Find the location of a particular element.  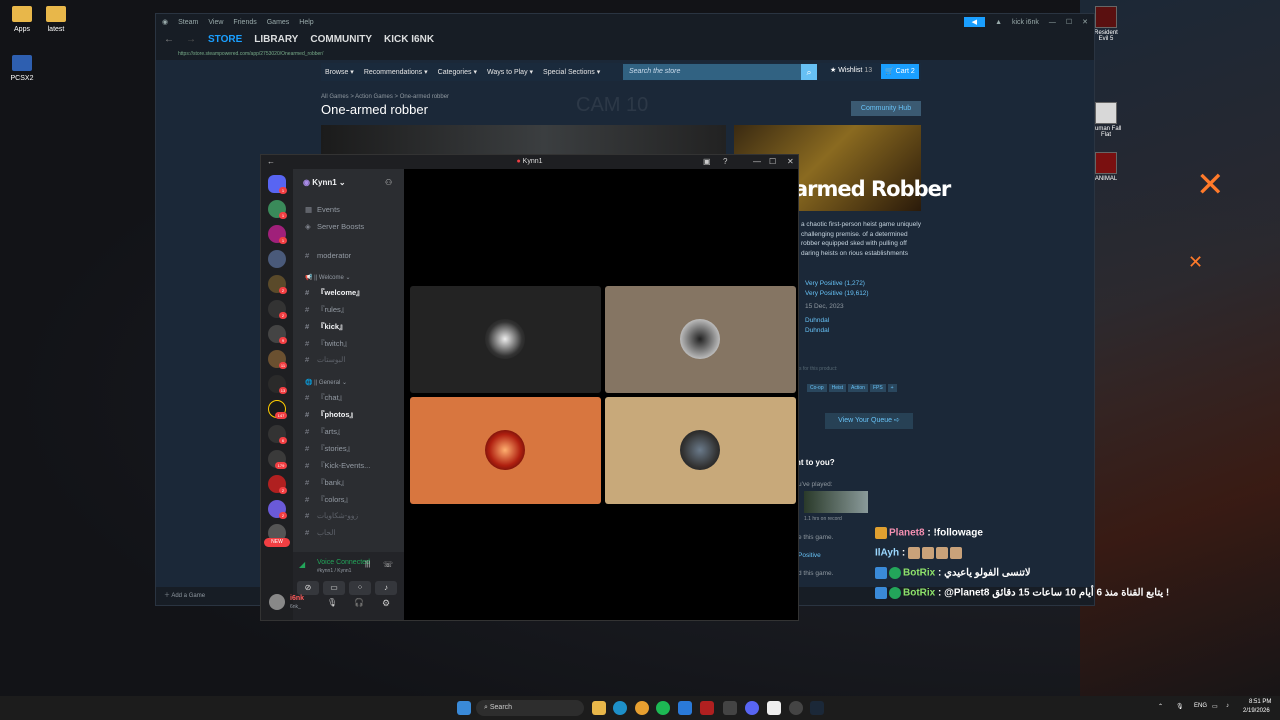

channel-rules: # 『rules』 is located at coordinates (326, 309).